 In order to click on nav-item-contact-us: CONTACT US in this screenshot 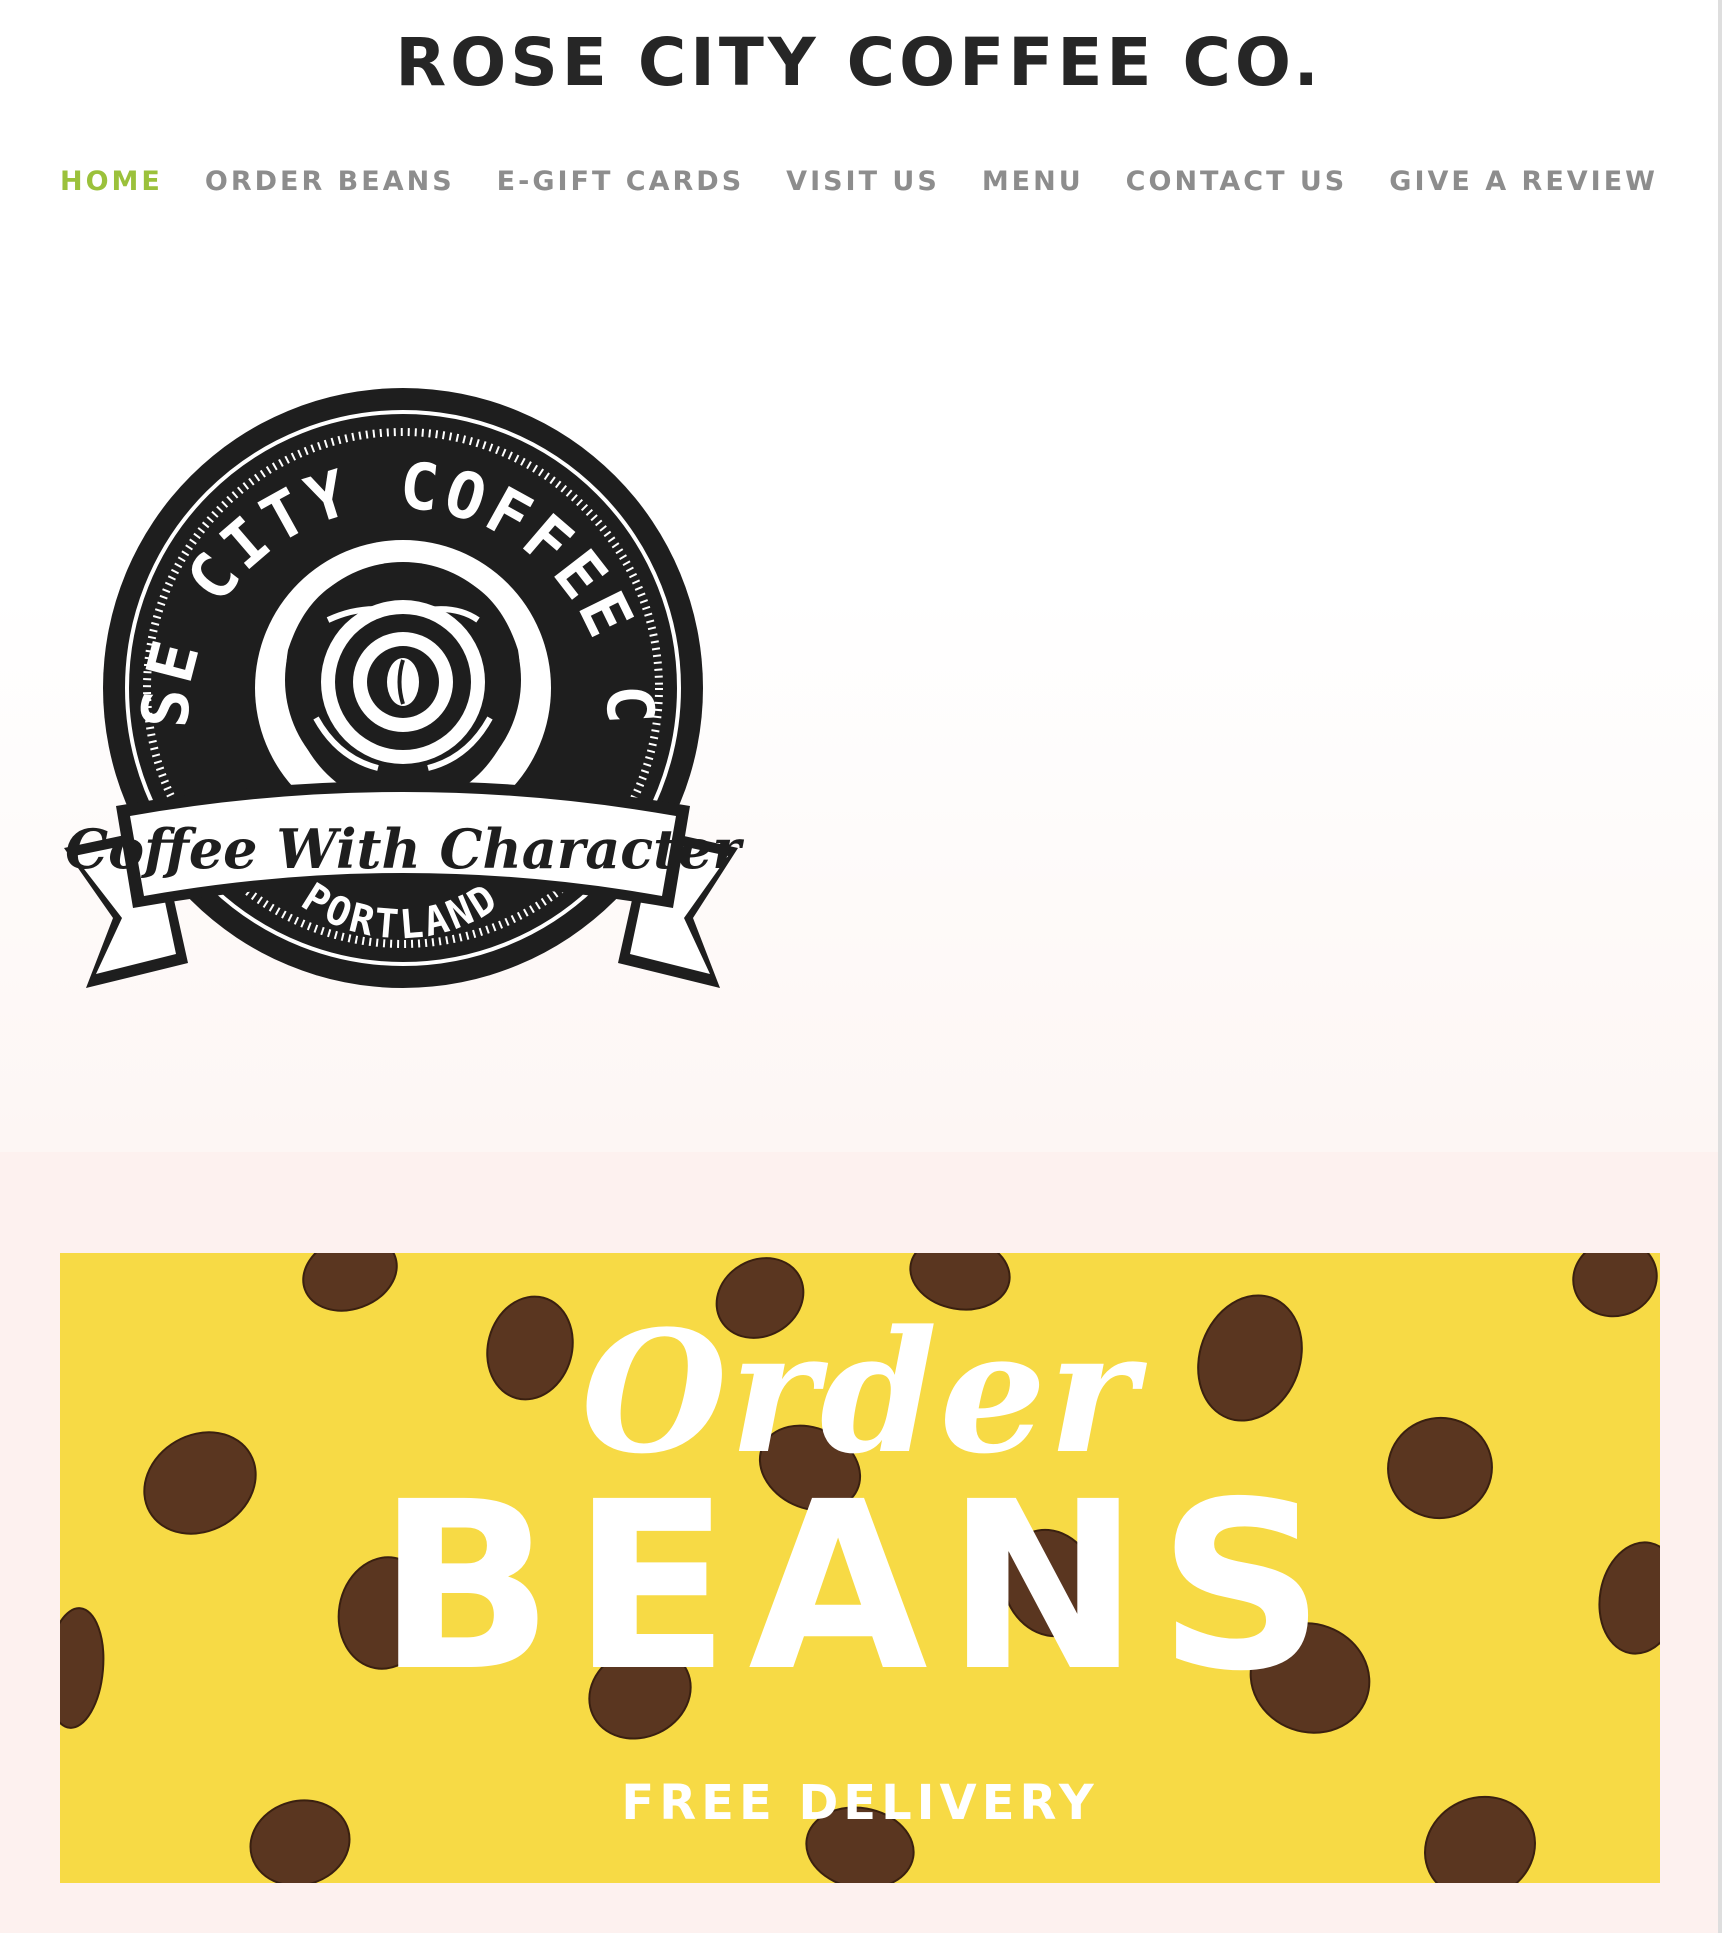, I will do `click(1237, 181)`.